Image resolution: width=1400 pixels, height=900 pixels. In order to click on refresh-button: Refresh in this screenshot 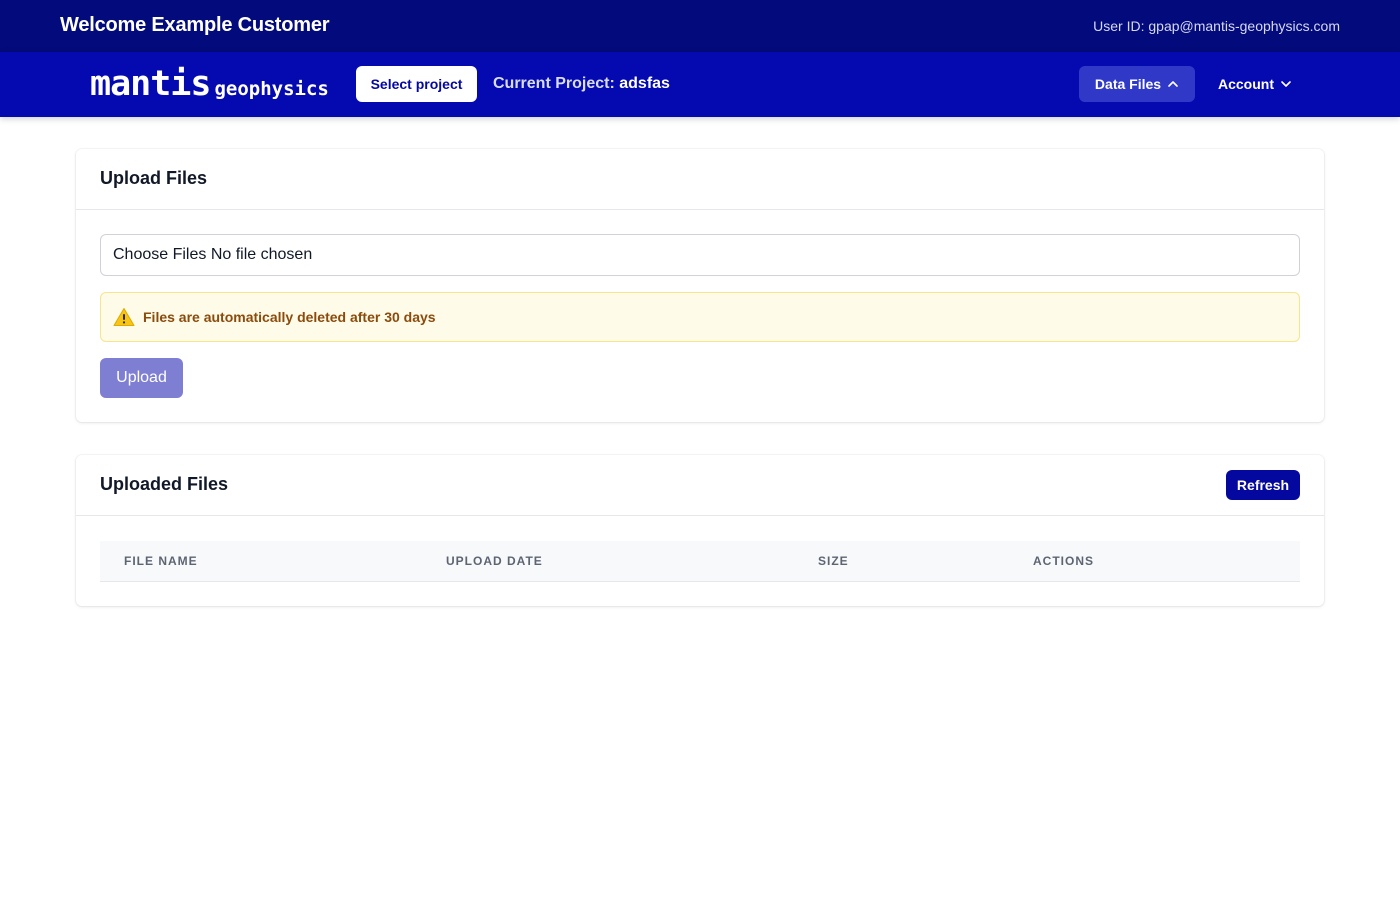, I will do `click(1263, 485)`.